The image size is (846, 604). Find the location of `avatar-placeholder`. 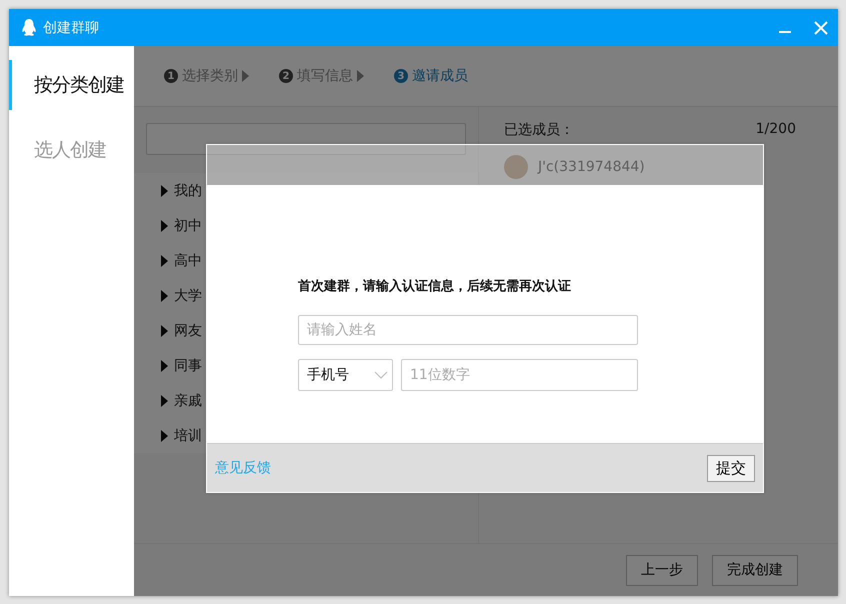

avatar-placeholder is located at coordinates (516, 167).